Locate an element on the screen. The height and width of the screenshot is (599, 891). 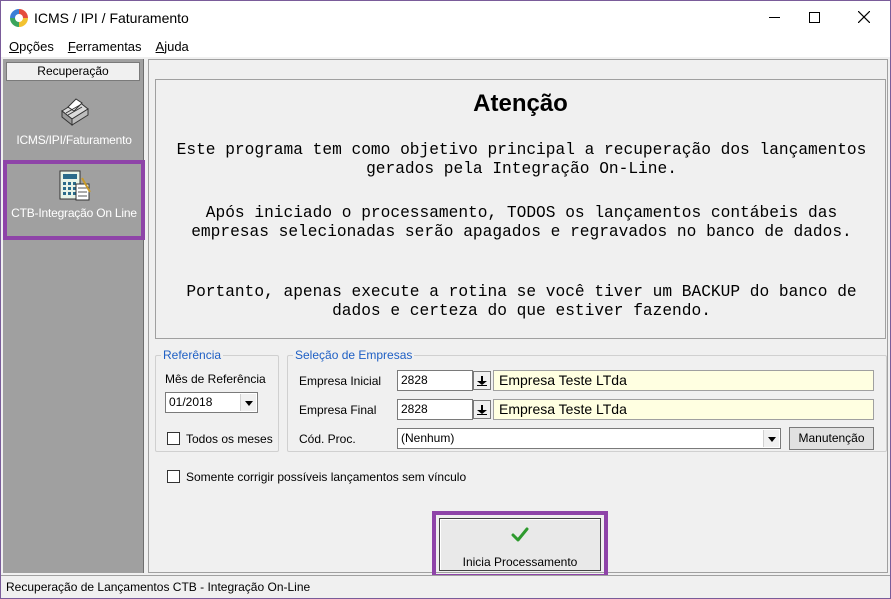
title-bar: ICMS / IPI / Faturamento is located at coordinates (445, 18).